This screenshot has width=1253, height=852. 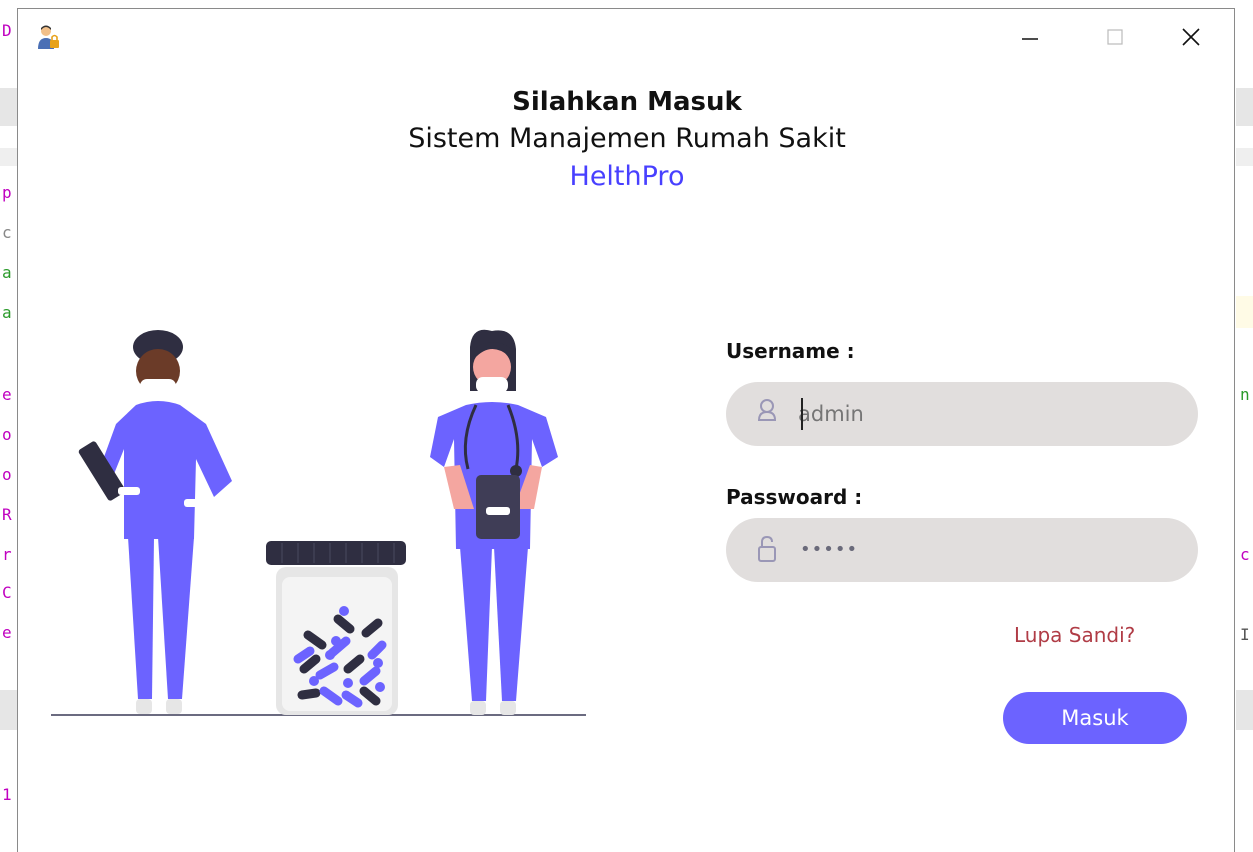 I want to click on svg-text: r, so click(x=7, y=554).